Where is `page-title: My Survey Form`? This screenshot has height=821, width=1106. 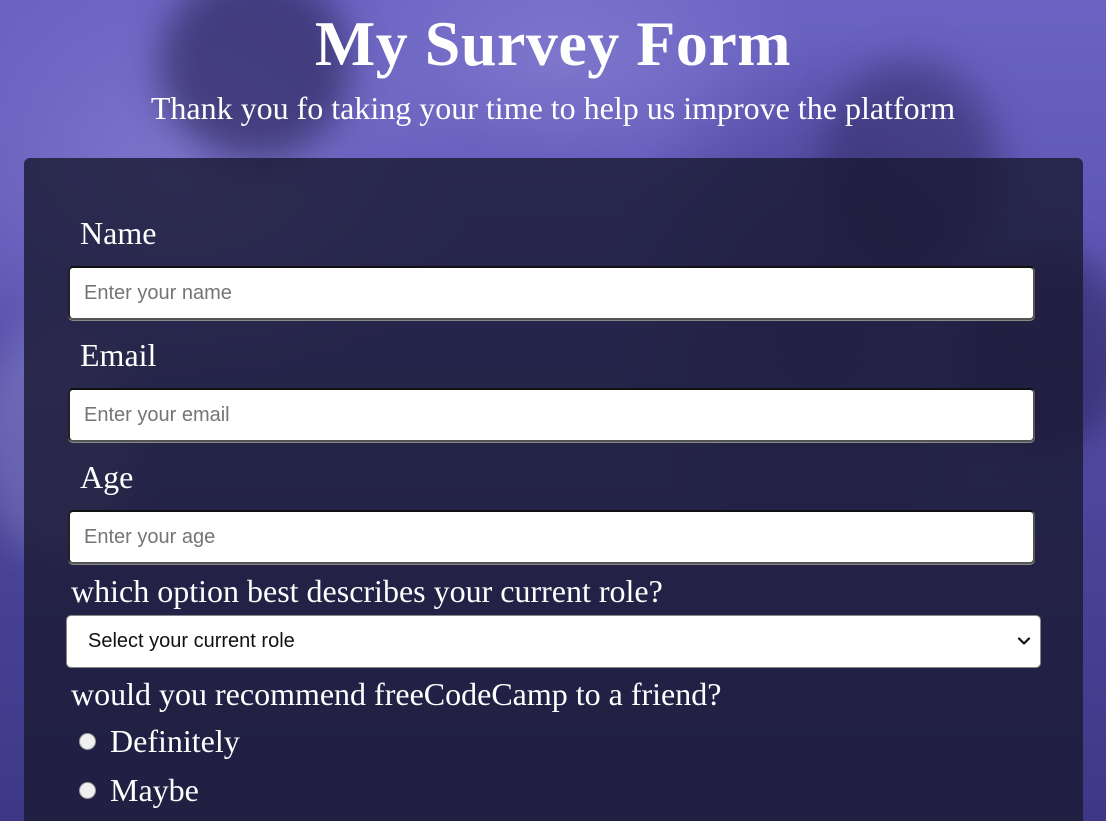 page-title: My Survey Form is located at coordinates (553, 43).